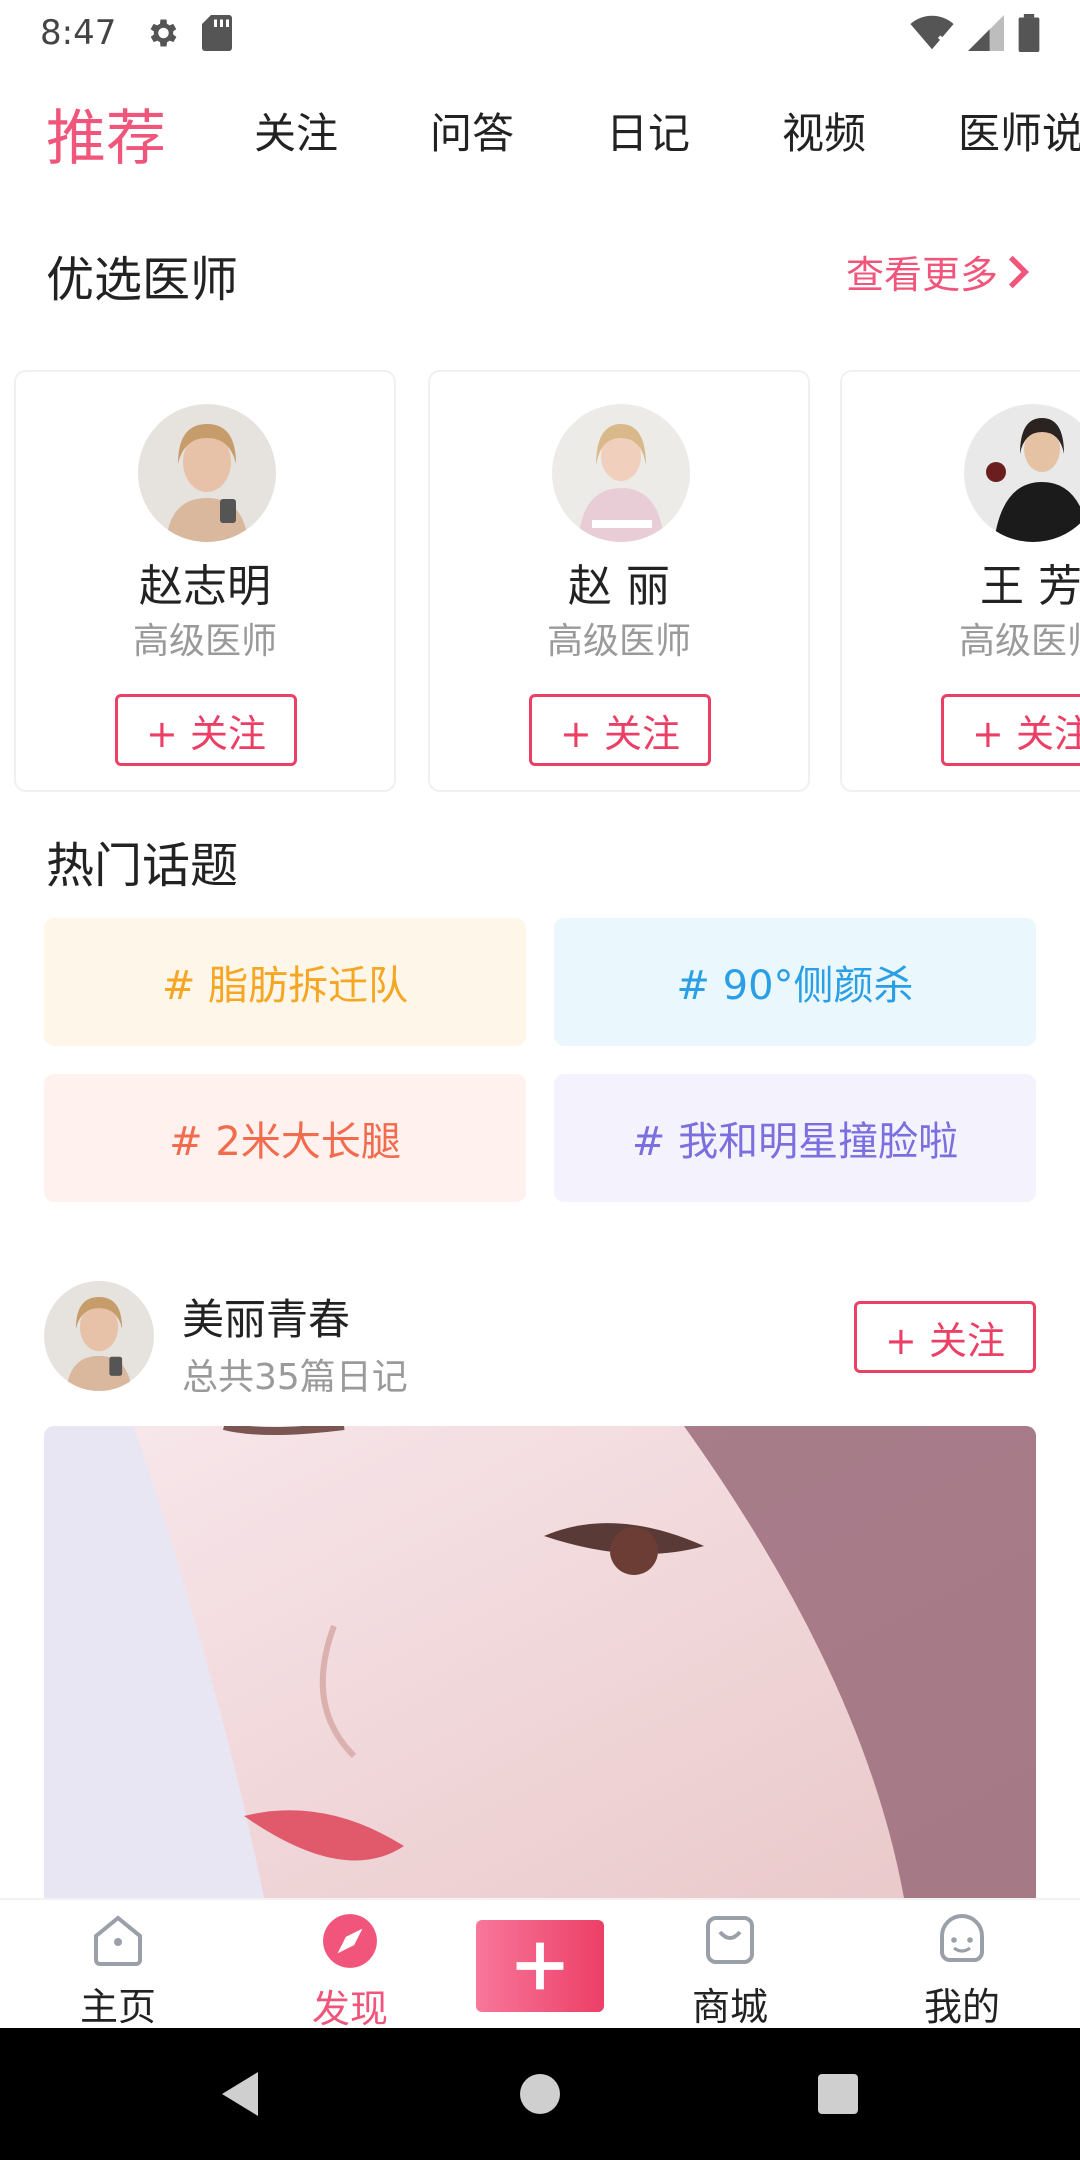  I want to click on back-triangle-icon, so click(240, 2094).